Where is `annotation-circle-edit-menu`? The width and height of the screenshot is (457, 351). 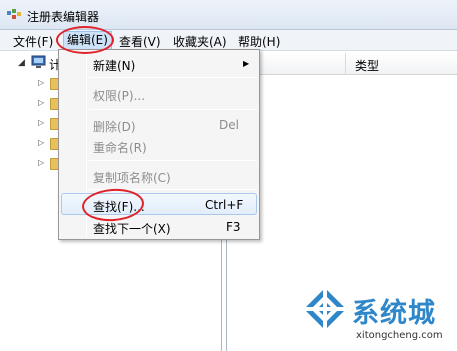 annotation-circle-edit-menu is located at coordinates (85, 40).